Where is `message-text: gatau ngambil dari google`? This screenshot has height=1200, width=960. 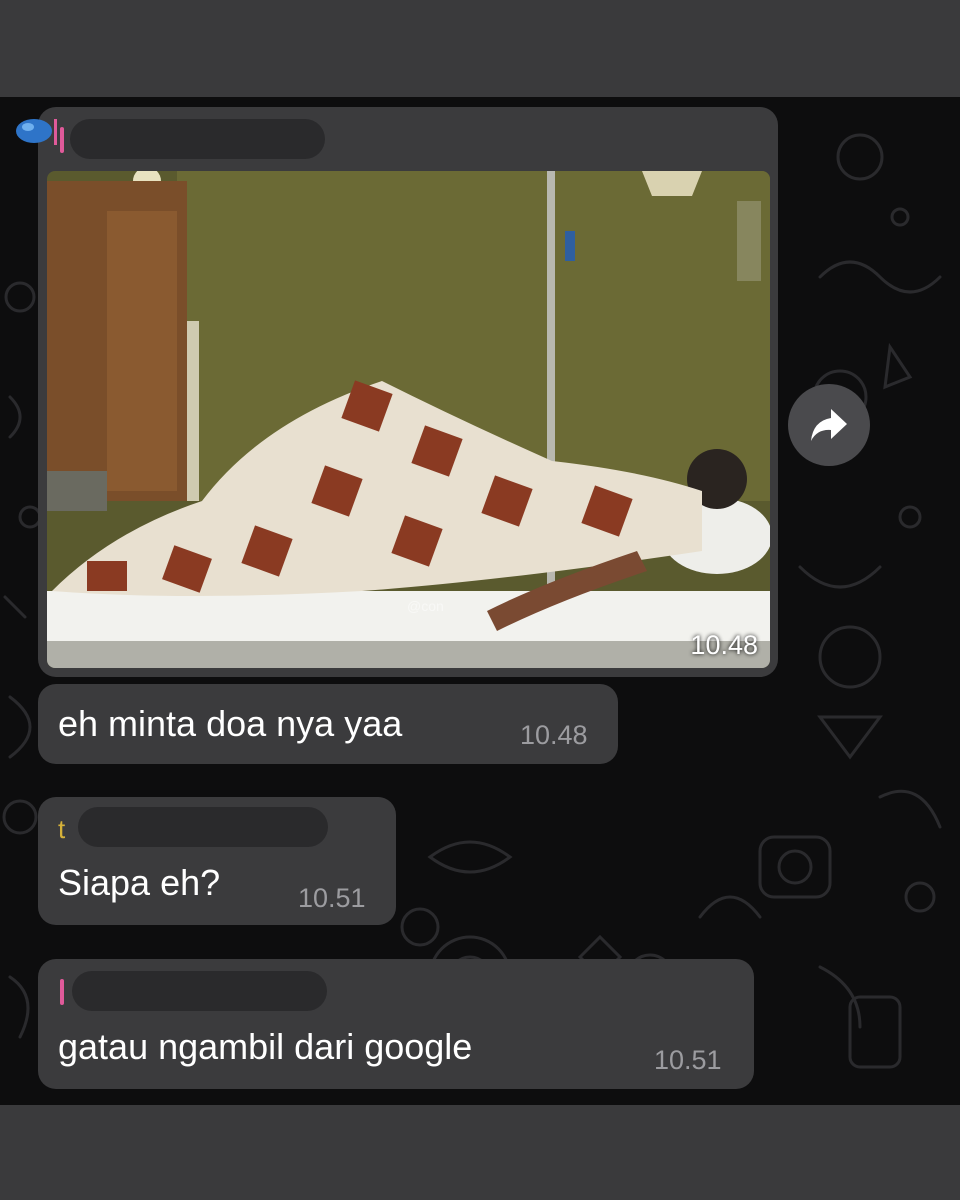 message-text: gatau ngambil dari google is located at coordinates (265, 1046).